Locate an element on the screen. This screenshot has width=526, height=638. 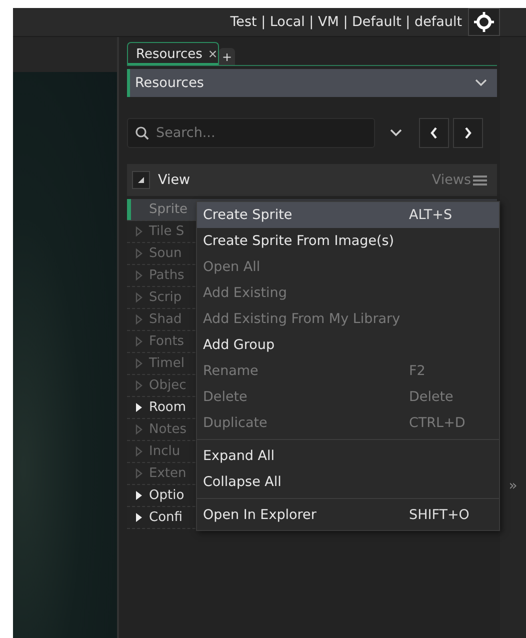
menu-item: Open In Explorer SHIFT+O is located at coordinates (348, 515).